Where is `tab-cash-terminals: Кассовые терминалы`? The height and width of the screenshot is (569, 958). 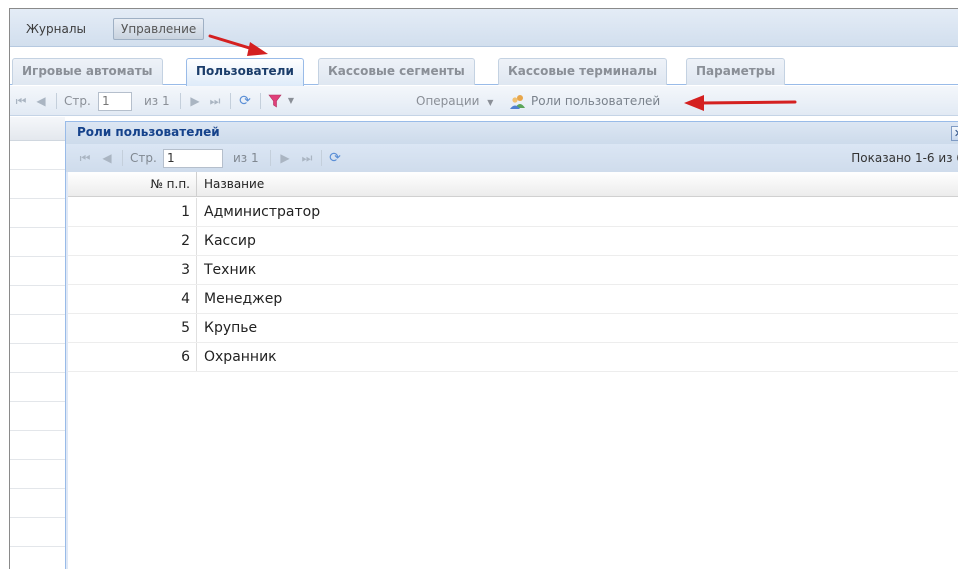
tab-cash-terminals: Кассовые терминалы is located at coordinates (583, 71).